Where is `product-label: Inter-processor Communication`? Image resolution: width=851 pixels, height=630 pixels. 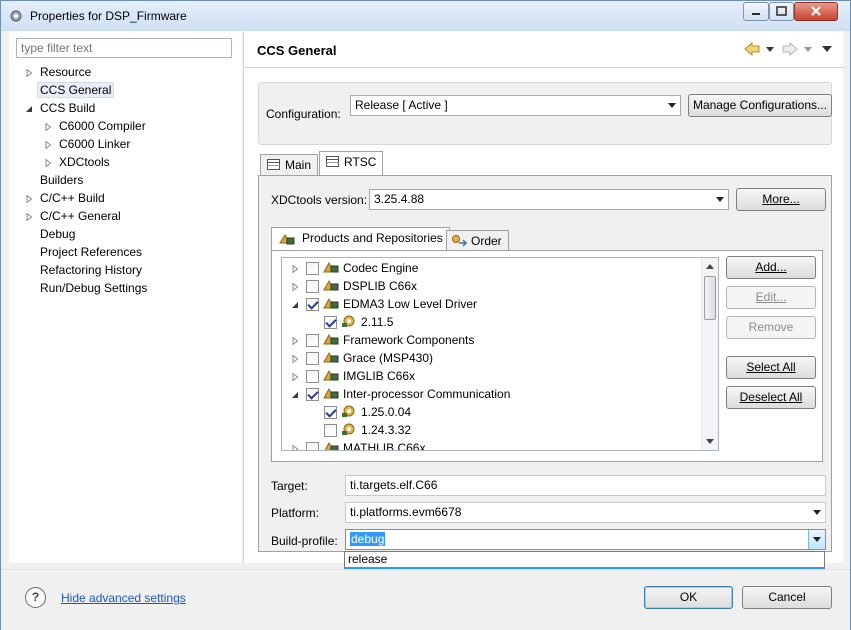
product-label: Inter-processor Communication is located at coordinates (427, 394).